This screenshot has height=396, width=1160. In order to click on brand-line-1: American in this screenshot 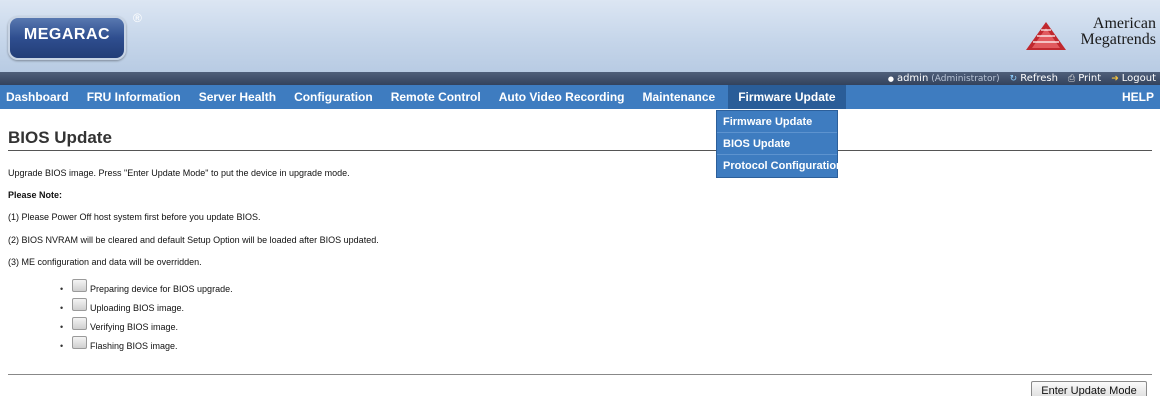, I will do `click(1124, 23)`.